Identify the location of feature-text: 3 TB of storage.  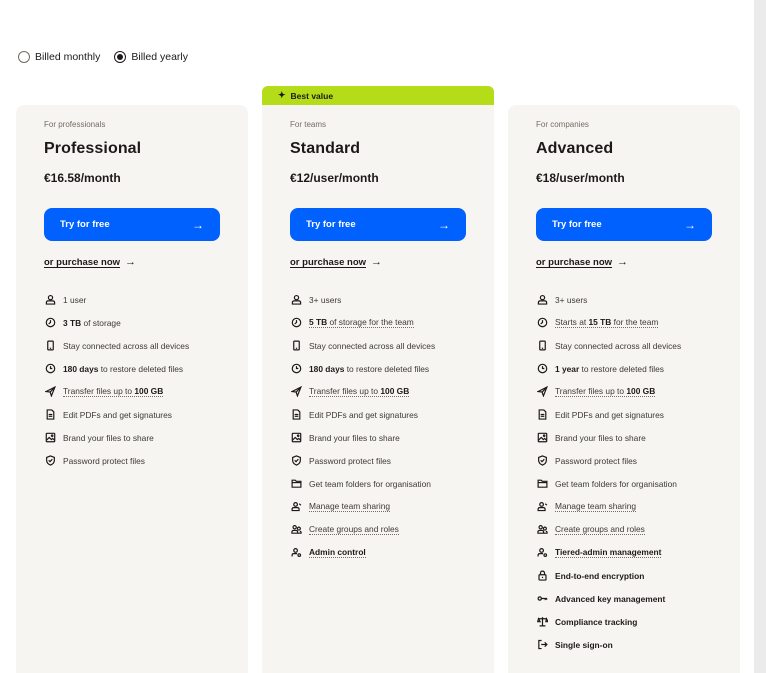
(92, 323).